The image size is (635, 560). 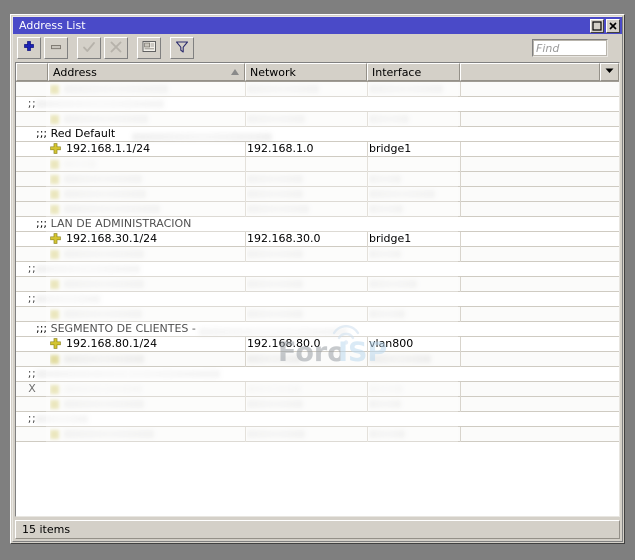 I want to click on column-header-extra, so click(x=530, y=72).